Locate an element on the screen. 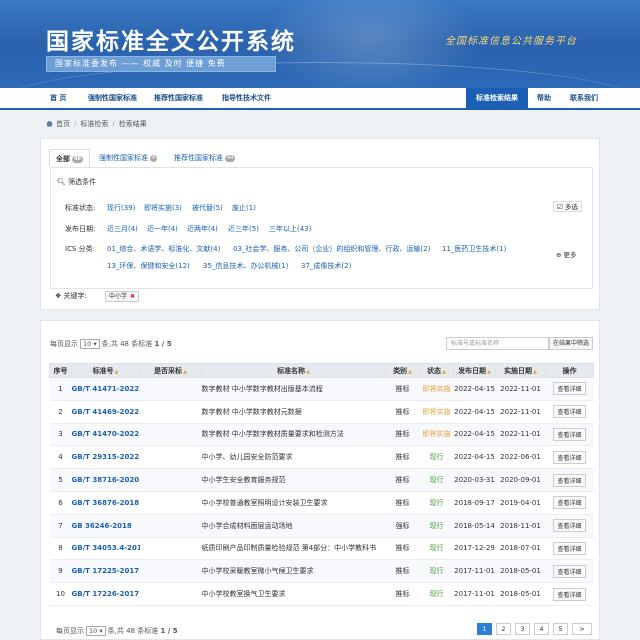 This screenshot has height=640, width=640. tab-count: 48 is located at coordinates (77, 159).